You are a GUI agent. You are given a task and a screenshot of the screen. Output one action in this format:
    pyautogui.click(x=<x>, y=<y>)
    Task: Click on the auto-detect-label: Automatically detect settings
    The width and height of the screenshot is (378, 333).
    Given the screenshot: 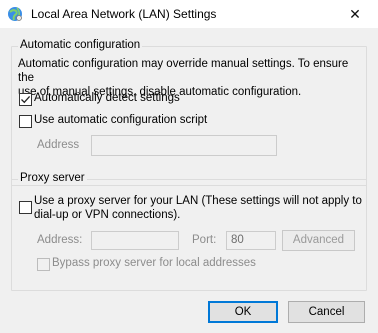 What is the action you would take?
    pyautogui.click(x=107, y=98)
    